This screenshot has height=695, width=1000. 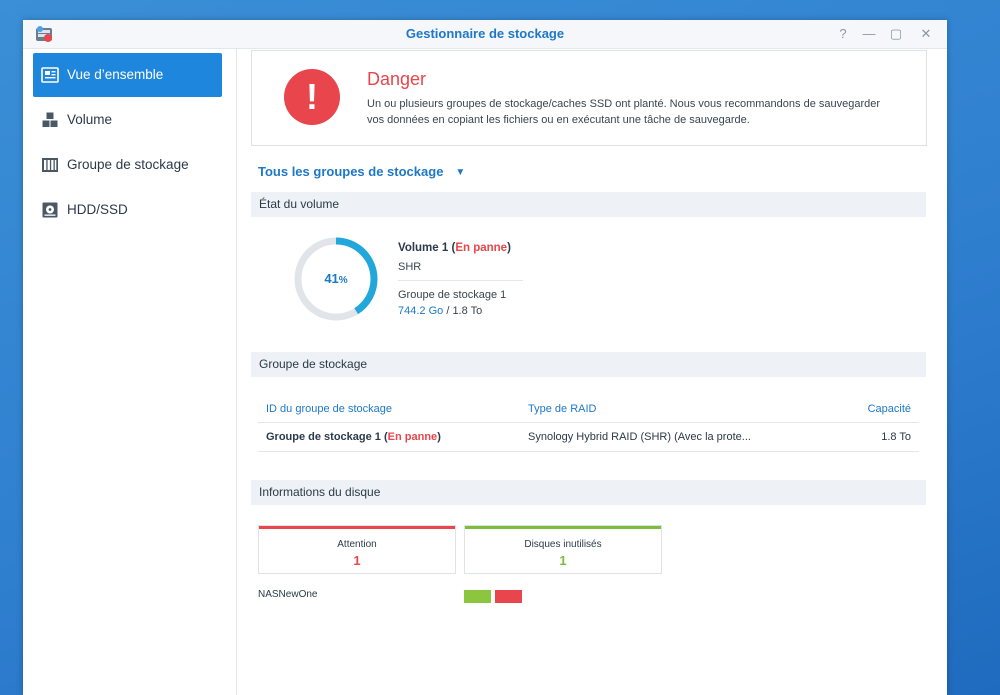 What do you see at coordinates (869, 34) in the screenshot?
I see `minimize-icon: —` at bounding box center [869, 34].